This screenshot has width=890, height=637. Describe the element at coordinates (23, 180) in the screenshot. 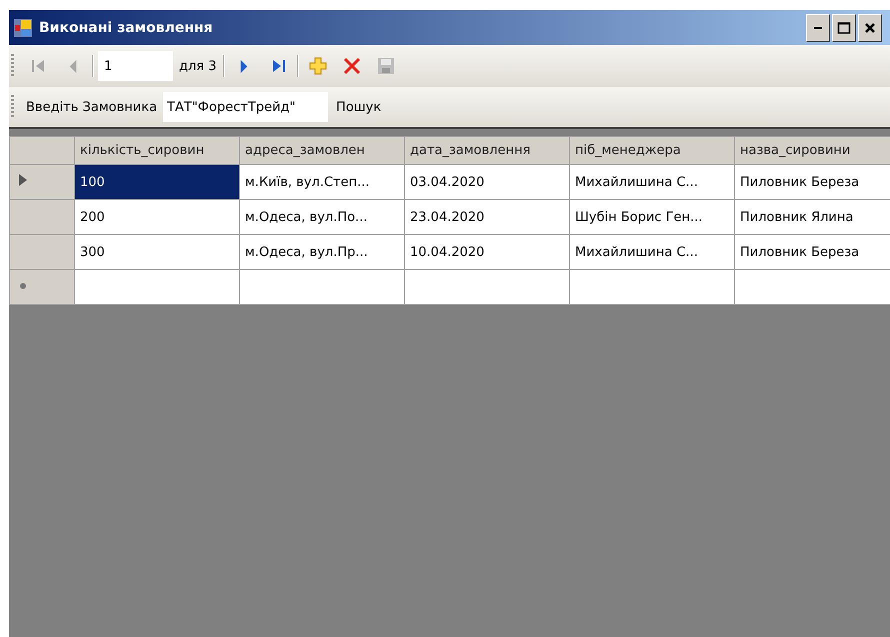

I see `current-row-icon` at that location.